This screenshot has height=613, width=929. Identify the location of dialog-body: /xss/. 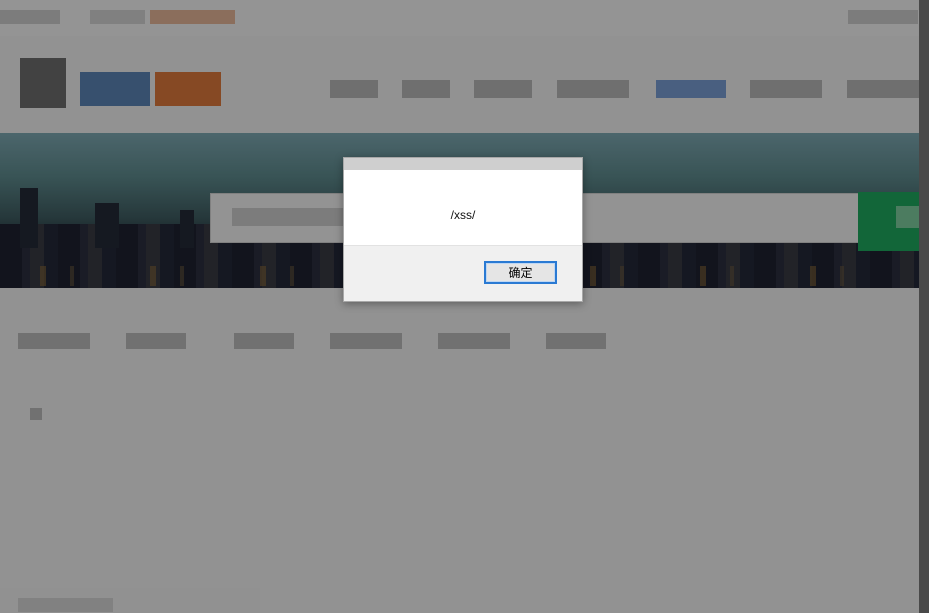
(463, 207).